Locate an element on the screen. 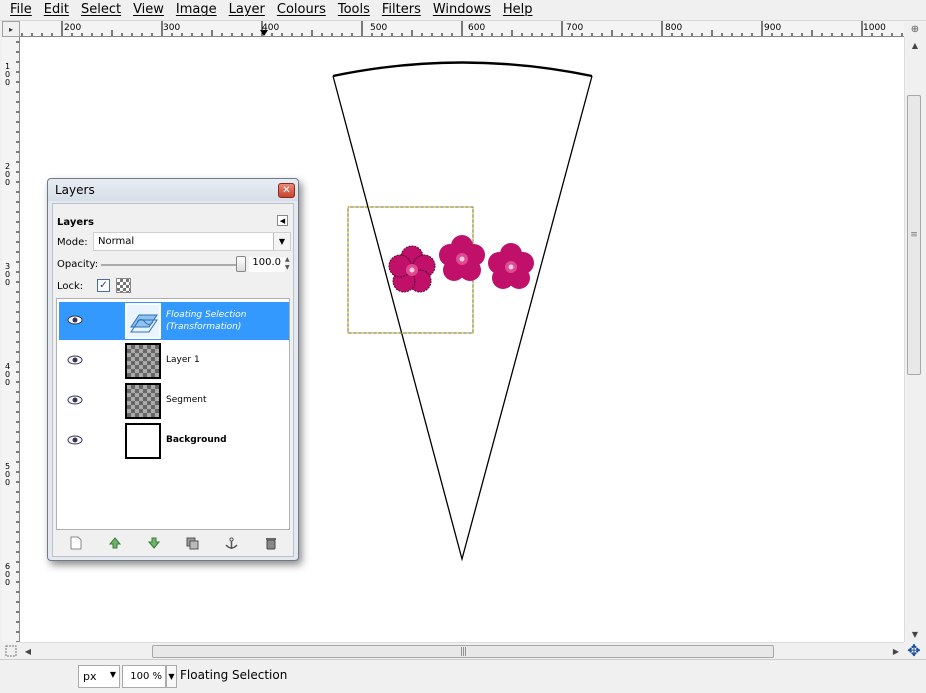 This screenshot has width=926, height=693. ruler-pointer-marker is located at coordinates (264, 33).